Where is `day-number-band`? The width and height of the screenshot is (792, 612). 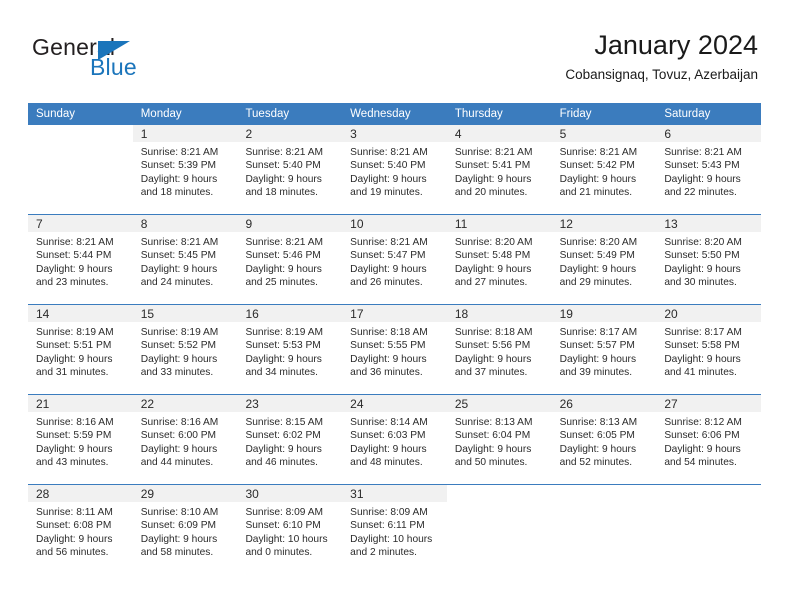 day-number-band is located at coordinates (499, 493).